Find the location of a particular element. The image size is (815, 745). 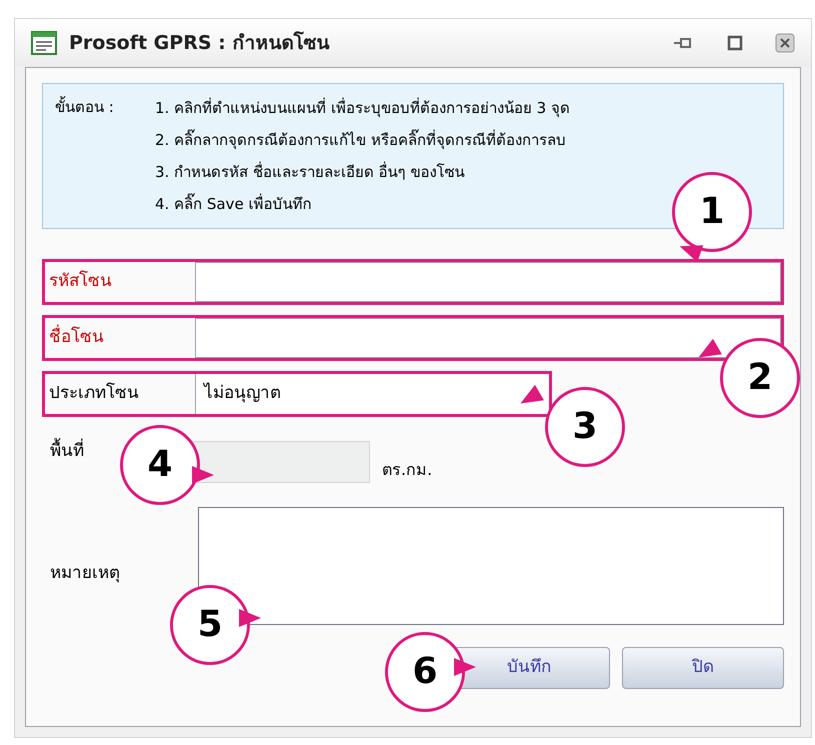

step-text: 4. คลิ๊ก Save เพื่อบันทึก is located at coordinates (233, 203).